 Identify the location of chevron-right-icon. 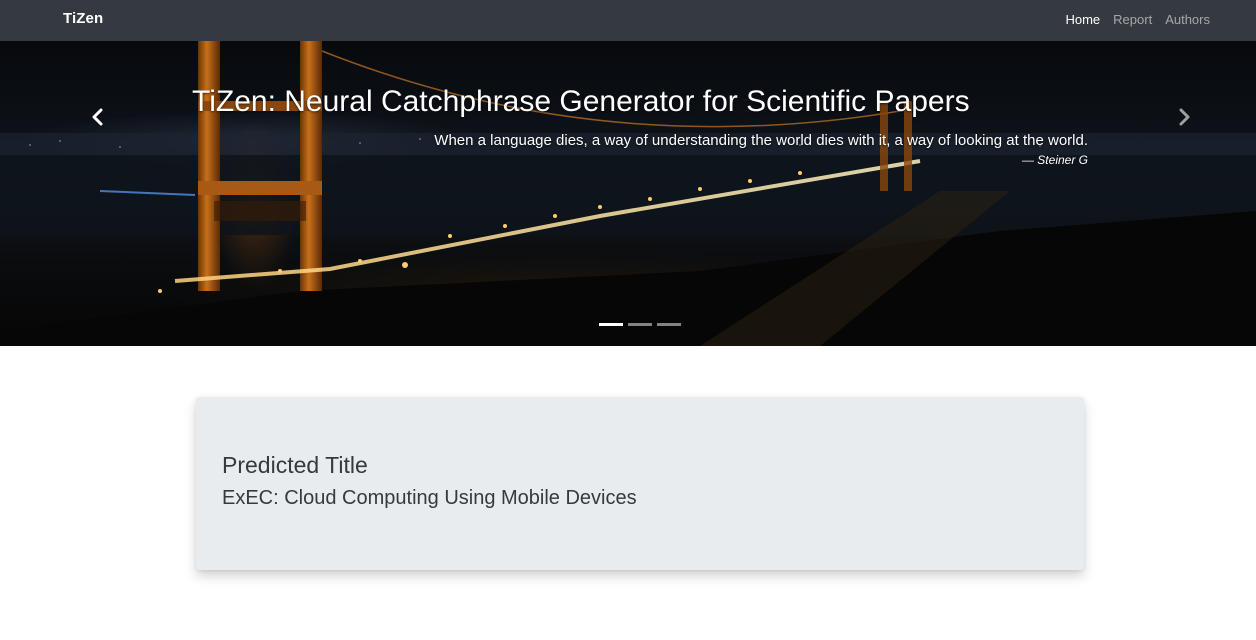
(1184, 117).